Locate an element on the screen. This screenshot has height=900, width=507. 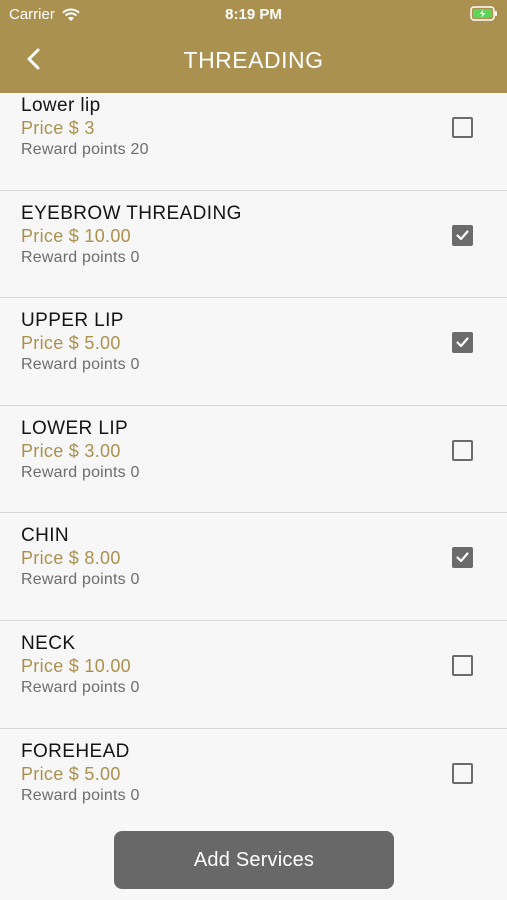
navigation-bar: THREADING is located at coordinates (253, 60).